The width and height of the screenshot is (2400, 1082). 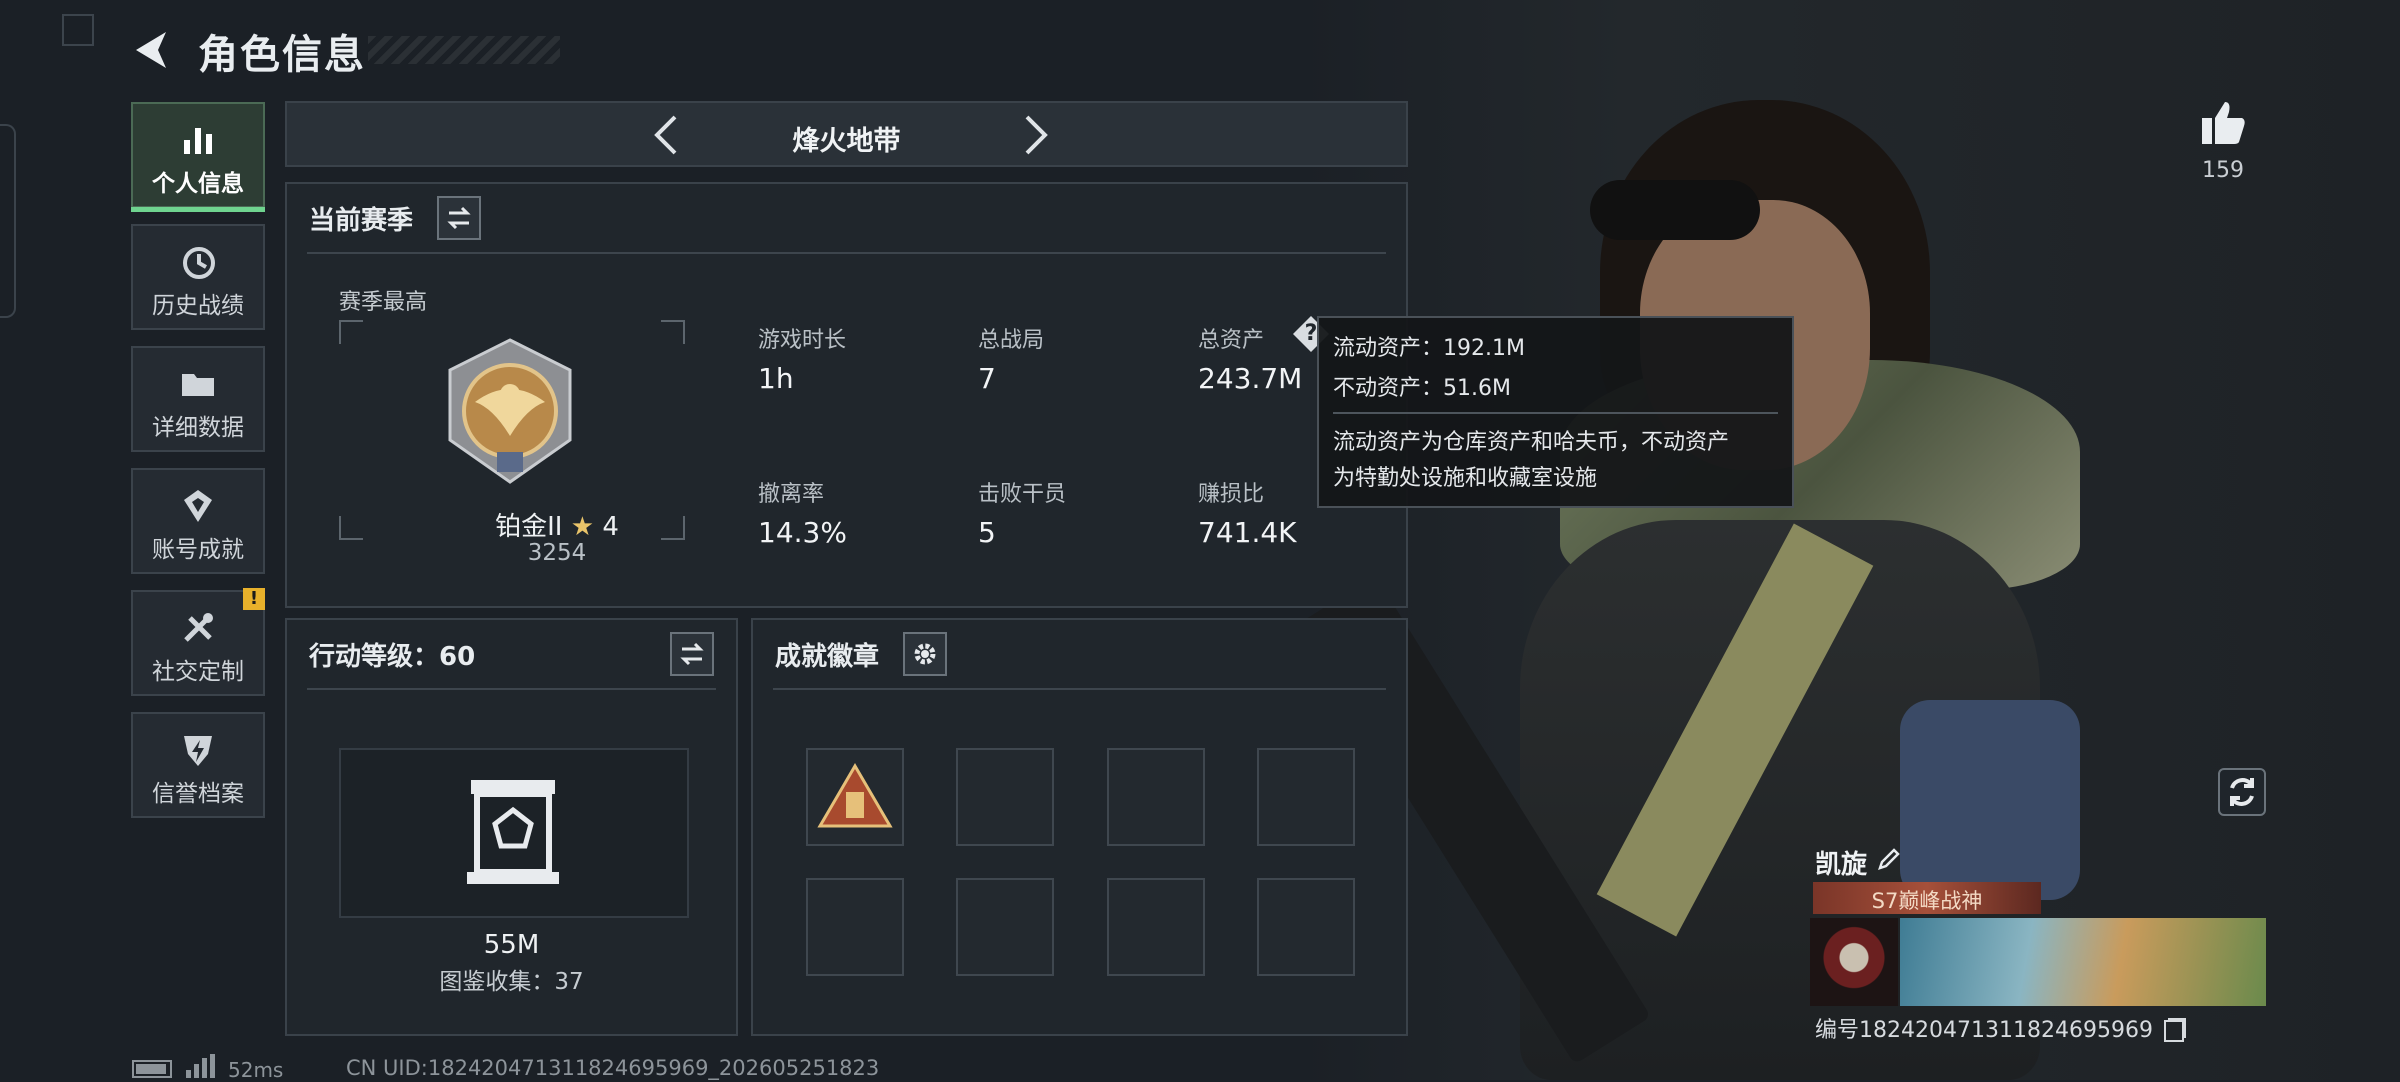 I want to click on stat-value: 1h, so click(x=776, y=378).